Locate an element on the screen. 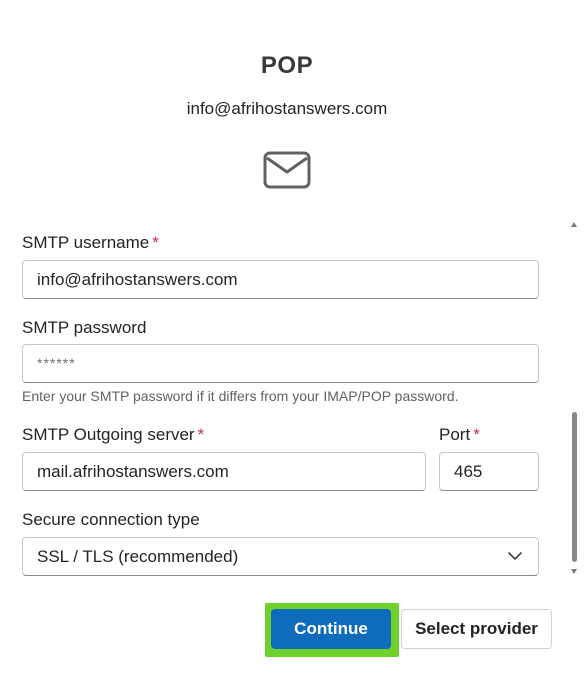 The height and width of the screenshot is (680, 584). smtp-server-label: SMTP Outgoing server * is located at coordinates (113, 435).